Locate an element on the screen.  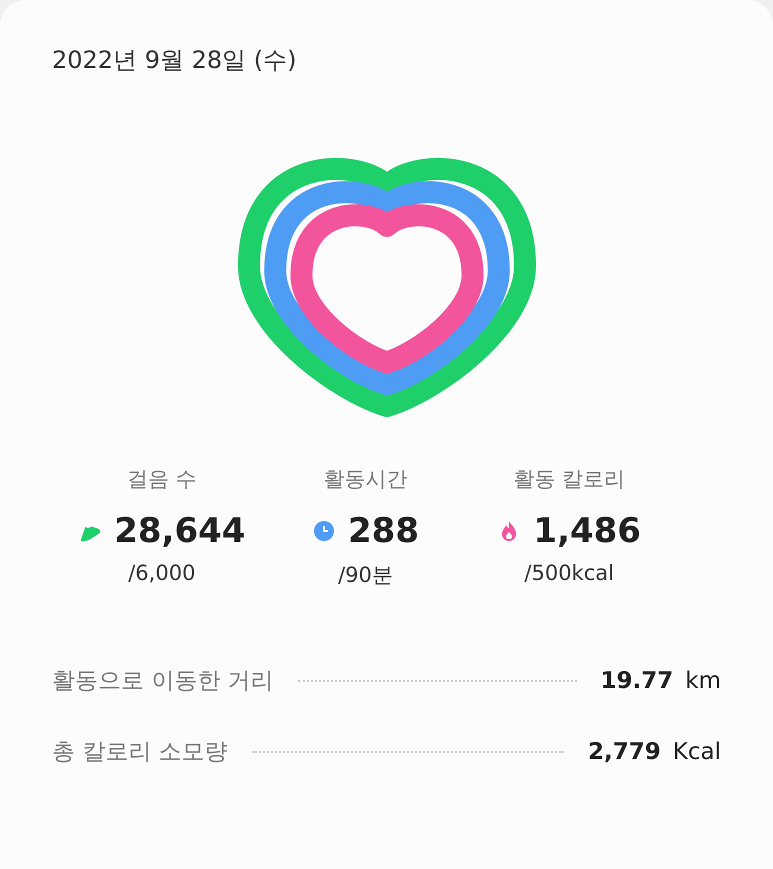
stat-label: 활동 칼로리 is located at coordinates (569, 479).